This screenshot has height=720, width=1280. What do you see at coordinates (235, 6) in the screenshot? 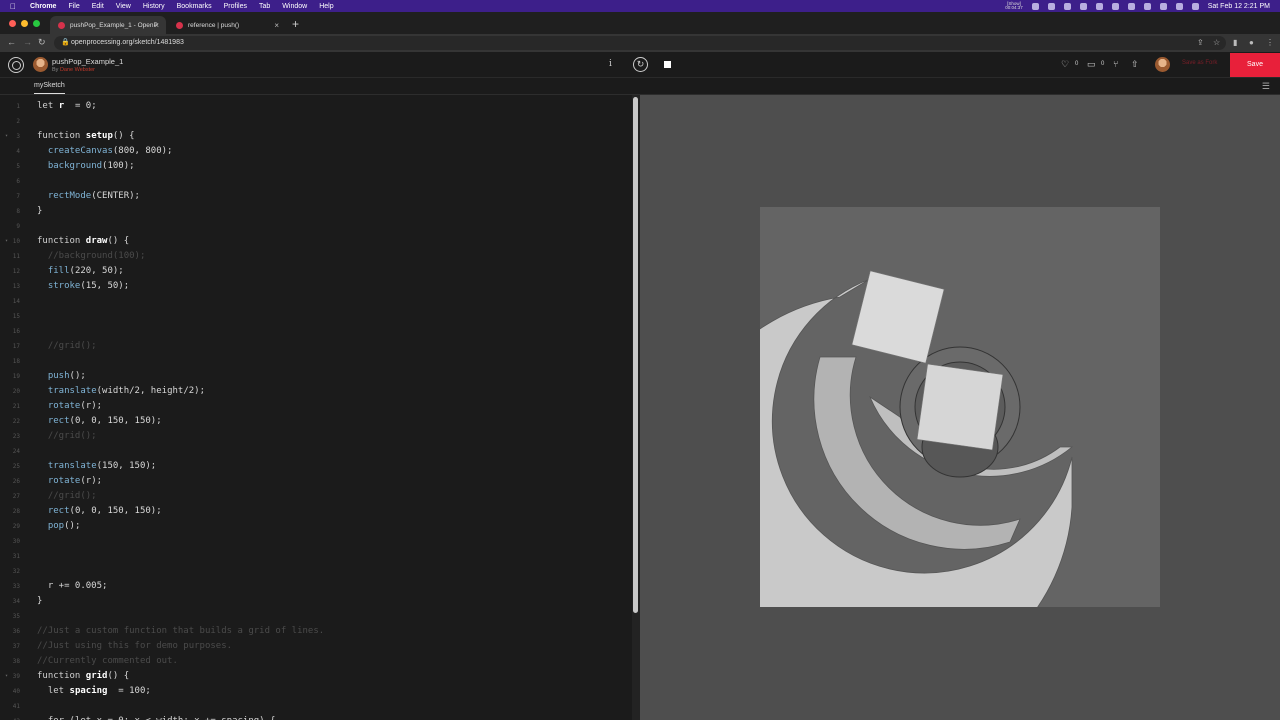
I see `menu-profiles: Profiles` at bounding box center [235, 6].